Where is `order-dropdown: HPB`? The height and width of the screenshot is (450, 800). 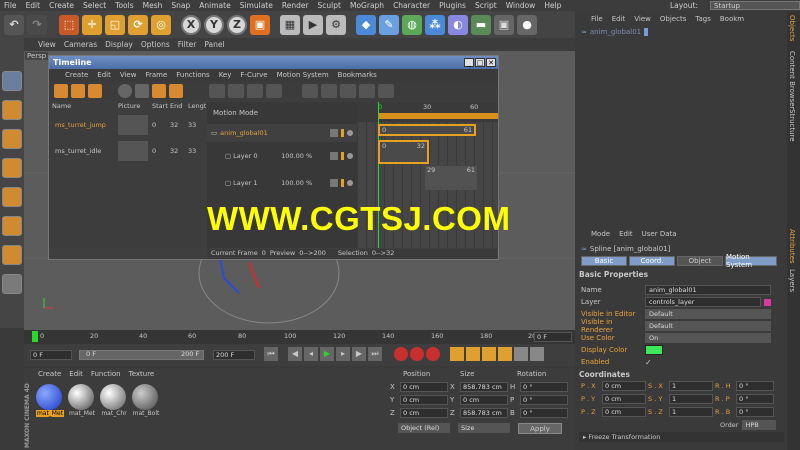
order-dropdown: HPB is located at coordinates (759, 425).